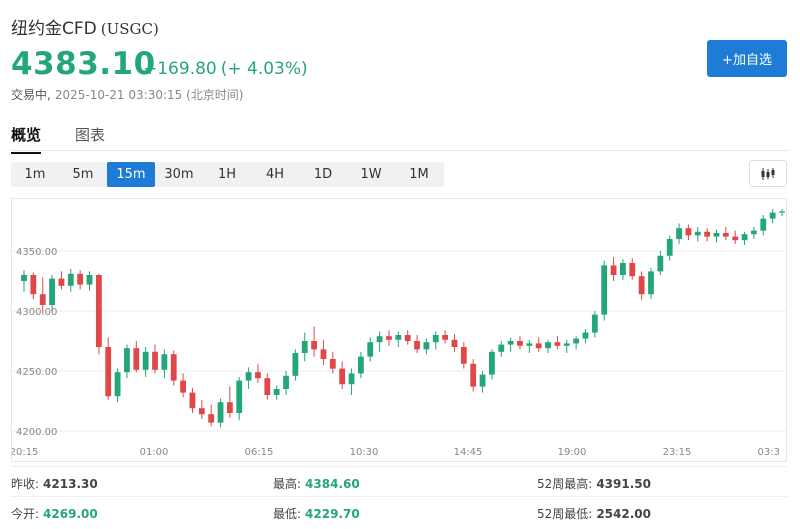  I want to click on interval-1mo: 1M, so click(419, 174).